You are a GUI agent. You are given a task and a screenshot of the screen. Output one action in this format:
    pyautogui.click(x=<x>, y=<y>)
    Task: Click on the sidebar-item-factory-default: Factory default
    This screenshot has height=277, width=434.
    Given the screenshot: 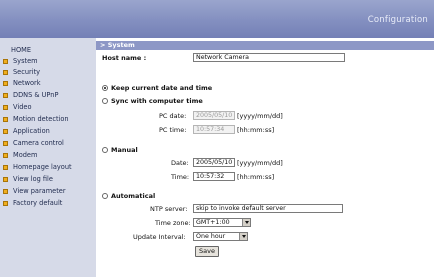 What is the action you would take?
    pyautogui.click(x=48, y=203)
    